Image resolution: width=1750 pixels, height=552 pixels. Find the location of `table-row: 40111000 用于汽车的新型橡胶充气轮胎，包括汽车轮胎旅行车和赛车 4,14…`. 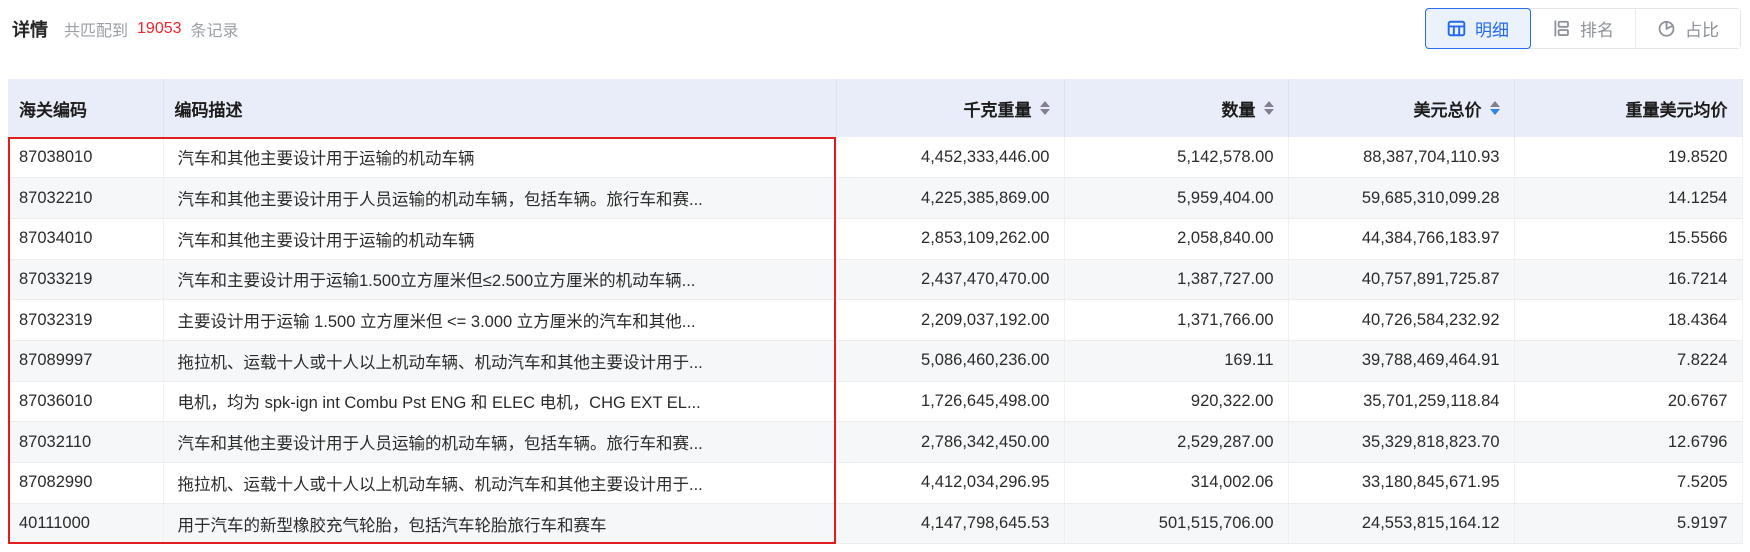

table-row: 40111000 用于汽车的新型橡胶充气轮胎，包括汽车轮胎旅行车和赛车 4,14… is located at coordinates (875, 524).